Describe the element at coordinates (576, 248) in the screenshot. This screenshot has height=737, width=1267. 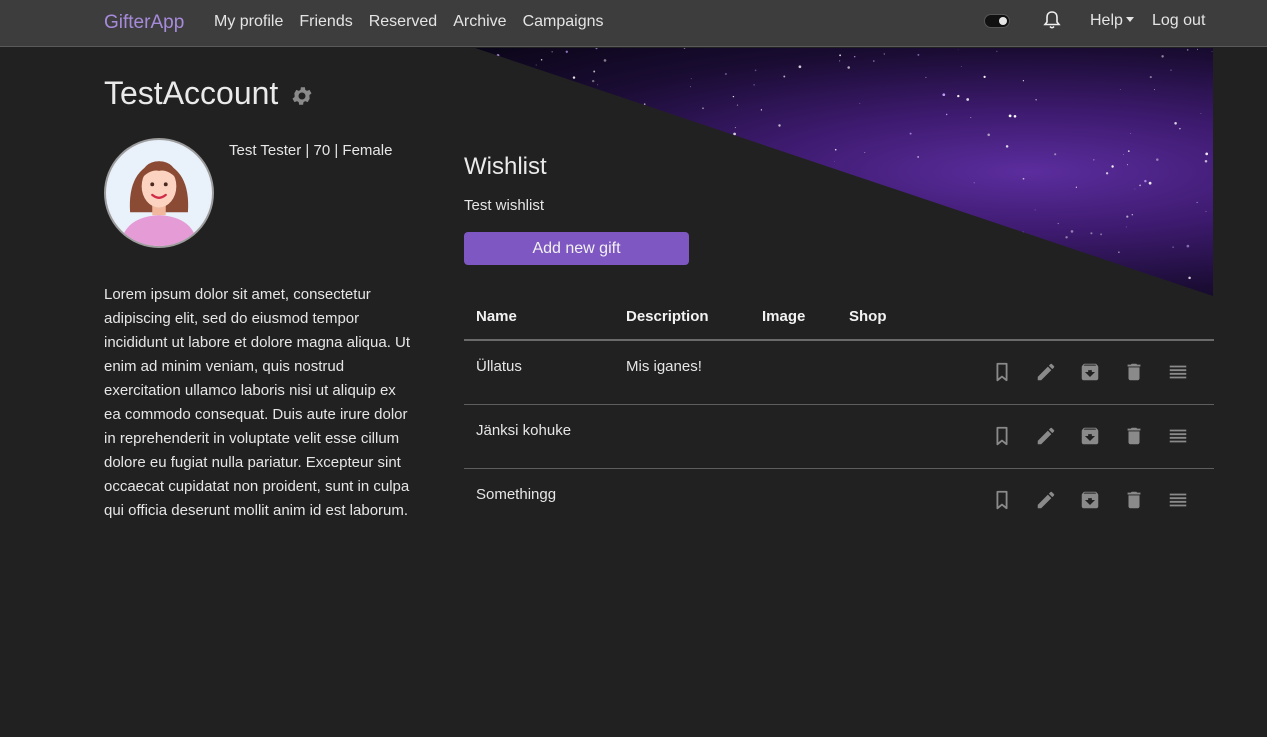
I see `add-new-gift-button: Add new gift` at that location.